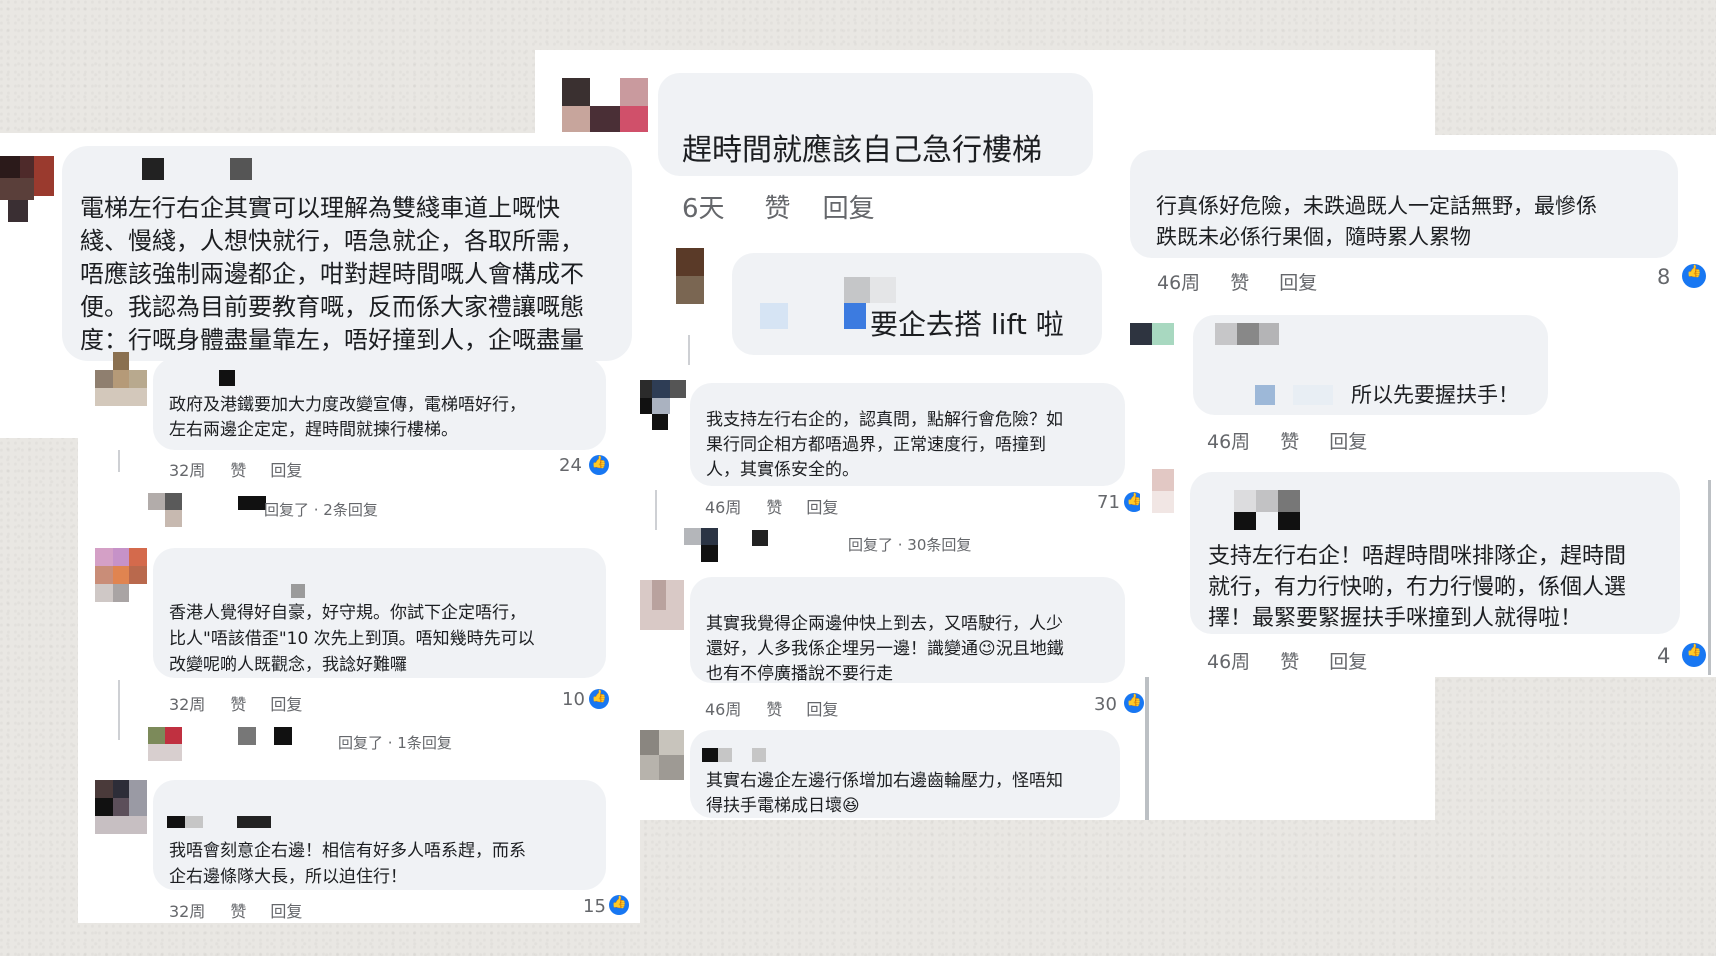 The image size is (1716, 956). Describe the element at coordinates (917, 304) in the screenshot. I see `comment-bubble: 要企去搭 lift 啦` at that location.